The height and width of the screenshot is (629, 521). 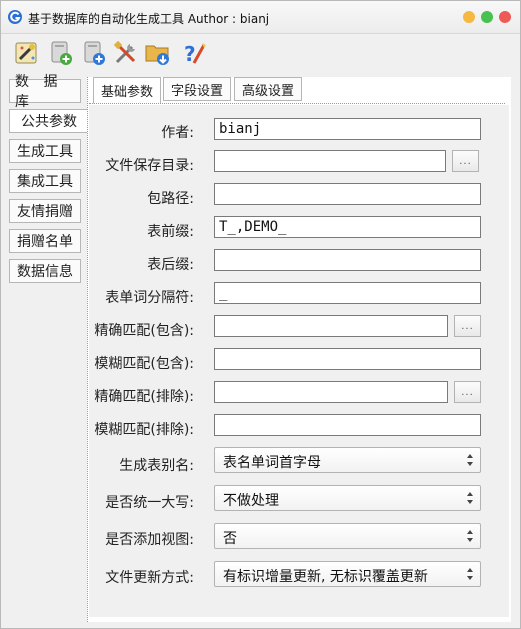 I want to click on tab-advanced-settings: 高级设置, so click(x=268, y=89).